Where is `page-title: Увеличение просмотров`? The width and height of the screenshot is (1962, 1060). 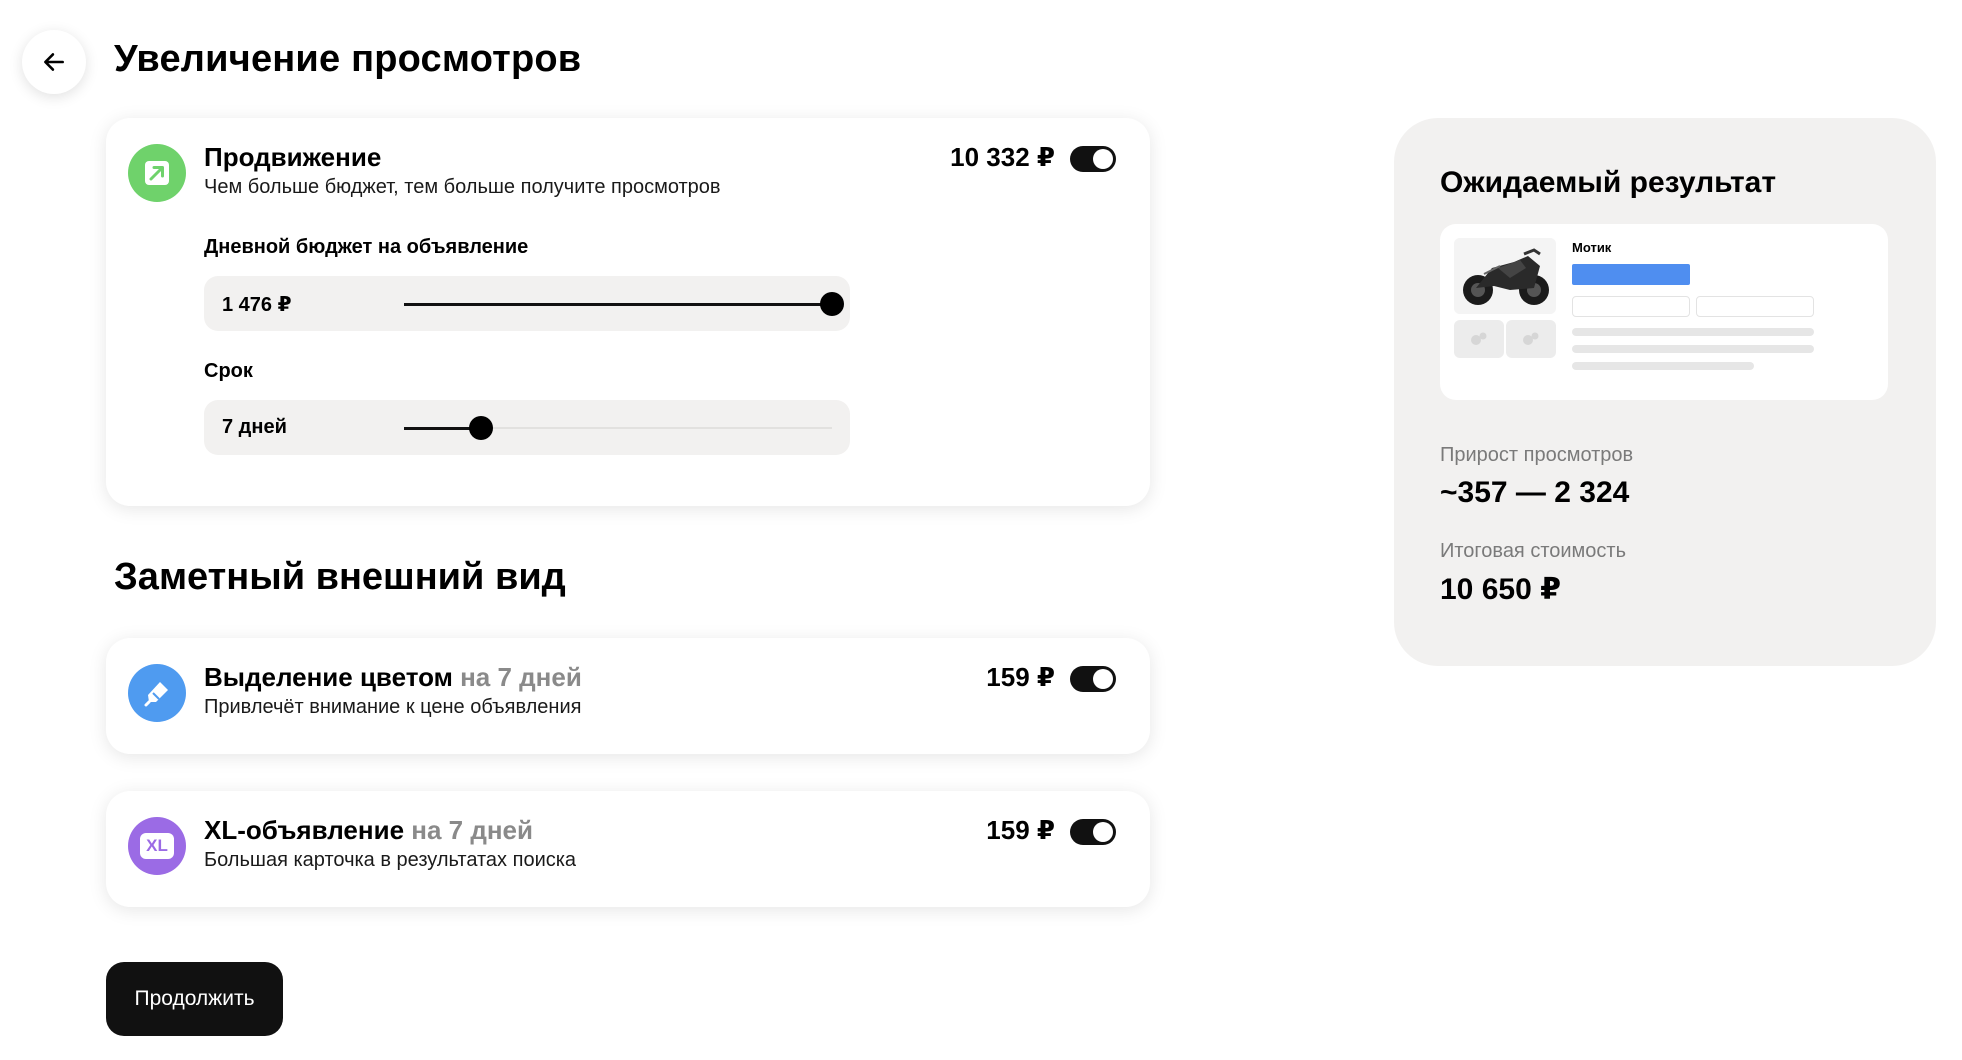
page-title: Увеличение просмотров is located at coordinates (348, 59).